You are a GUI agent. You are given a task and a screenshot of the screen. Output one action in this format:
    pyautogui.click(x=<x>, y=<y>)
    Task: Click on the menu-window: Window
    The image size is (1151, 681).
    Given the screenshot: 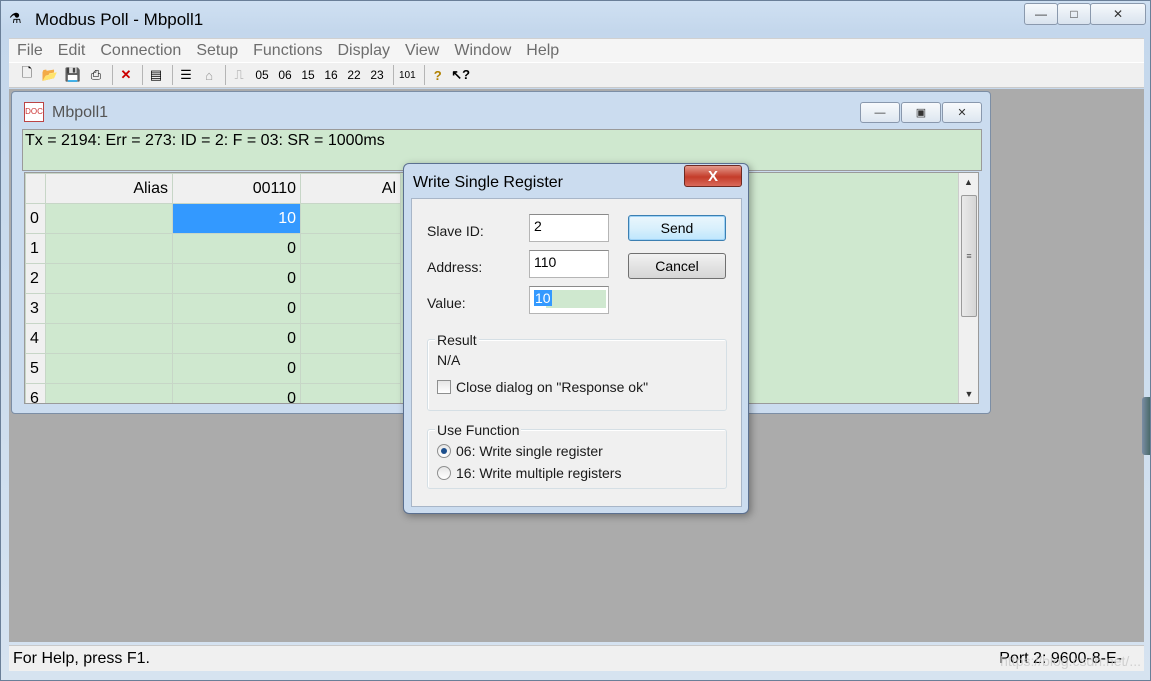 What is the action you would take?
    pyautogui.click(x=482, y=51)
    